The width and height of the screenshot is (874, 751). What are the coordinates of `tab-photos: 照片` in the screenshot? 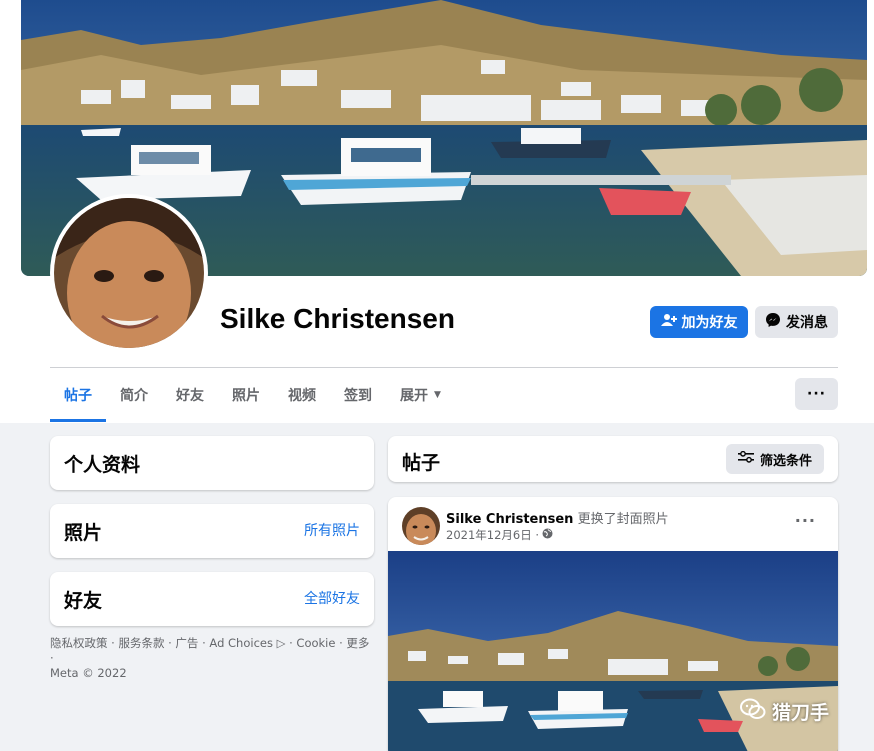 It's located at (246, 395).